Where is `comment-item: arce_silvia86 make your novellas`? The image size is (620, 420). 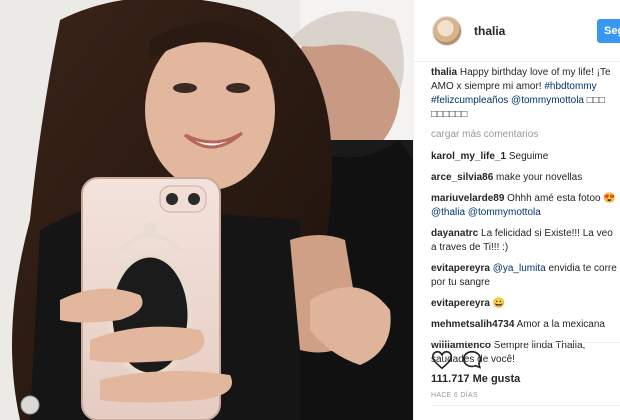
comment-item: arce_silvia86 make your novellas is located at coordinates (525, 178).